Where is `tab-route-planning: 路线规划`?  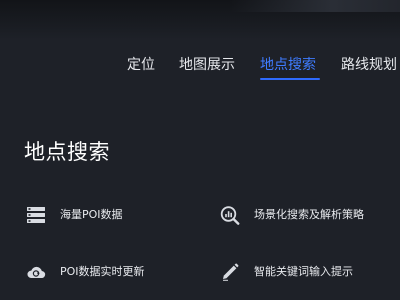
tab-route-planning: 路线规划 is located at coordinates (369, 65).